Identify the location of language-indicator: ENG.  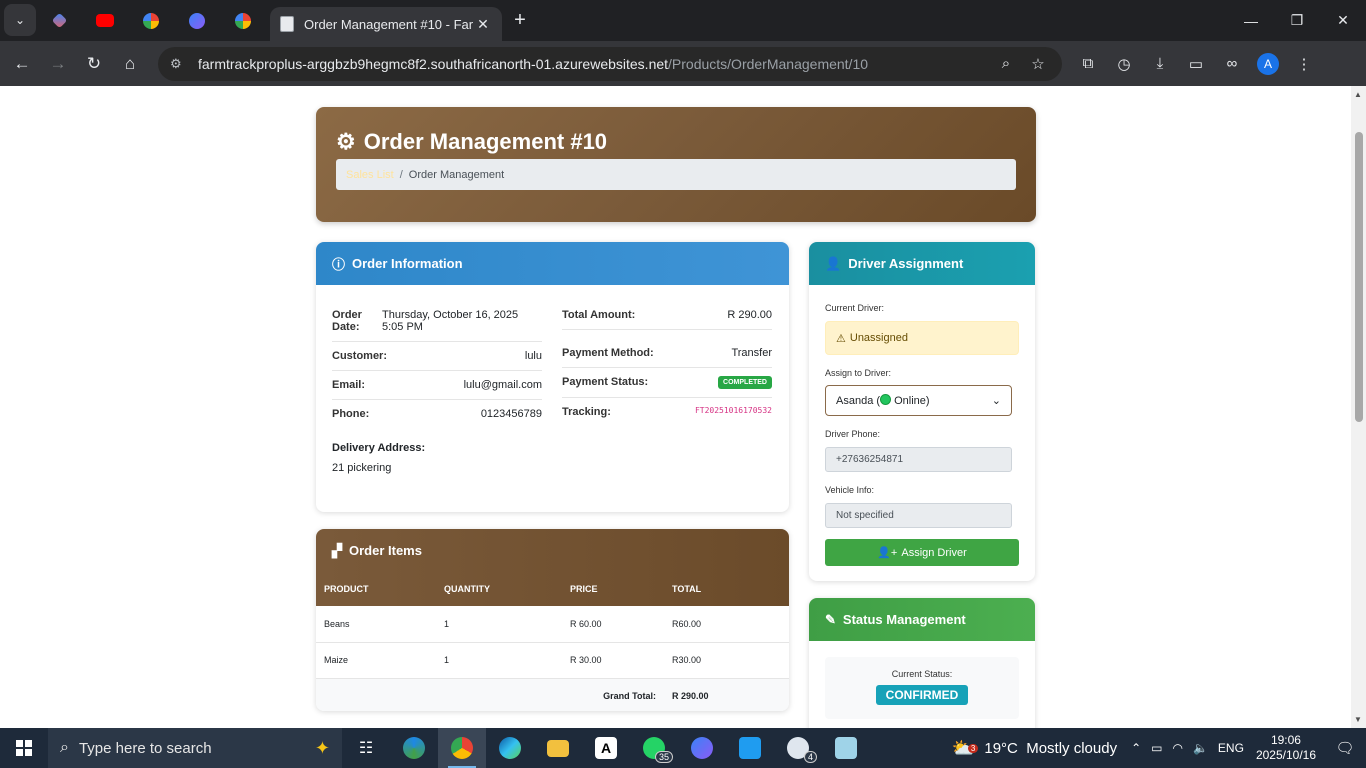
(1231, 748).